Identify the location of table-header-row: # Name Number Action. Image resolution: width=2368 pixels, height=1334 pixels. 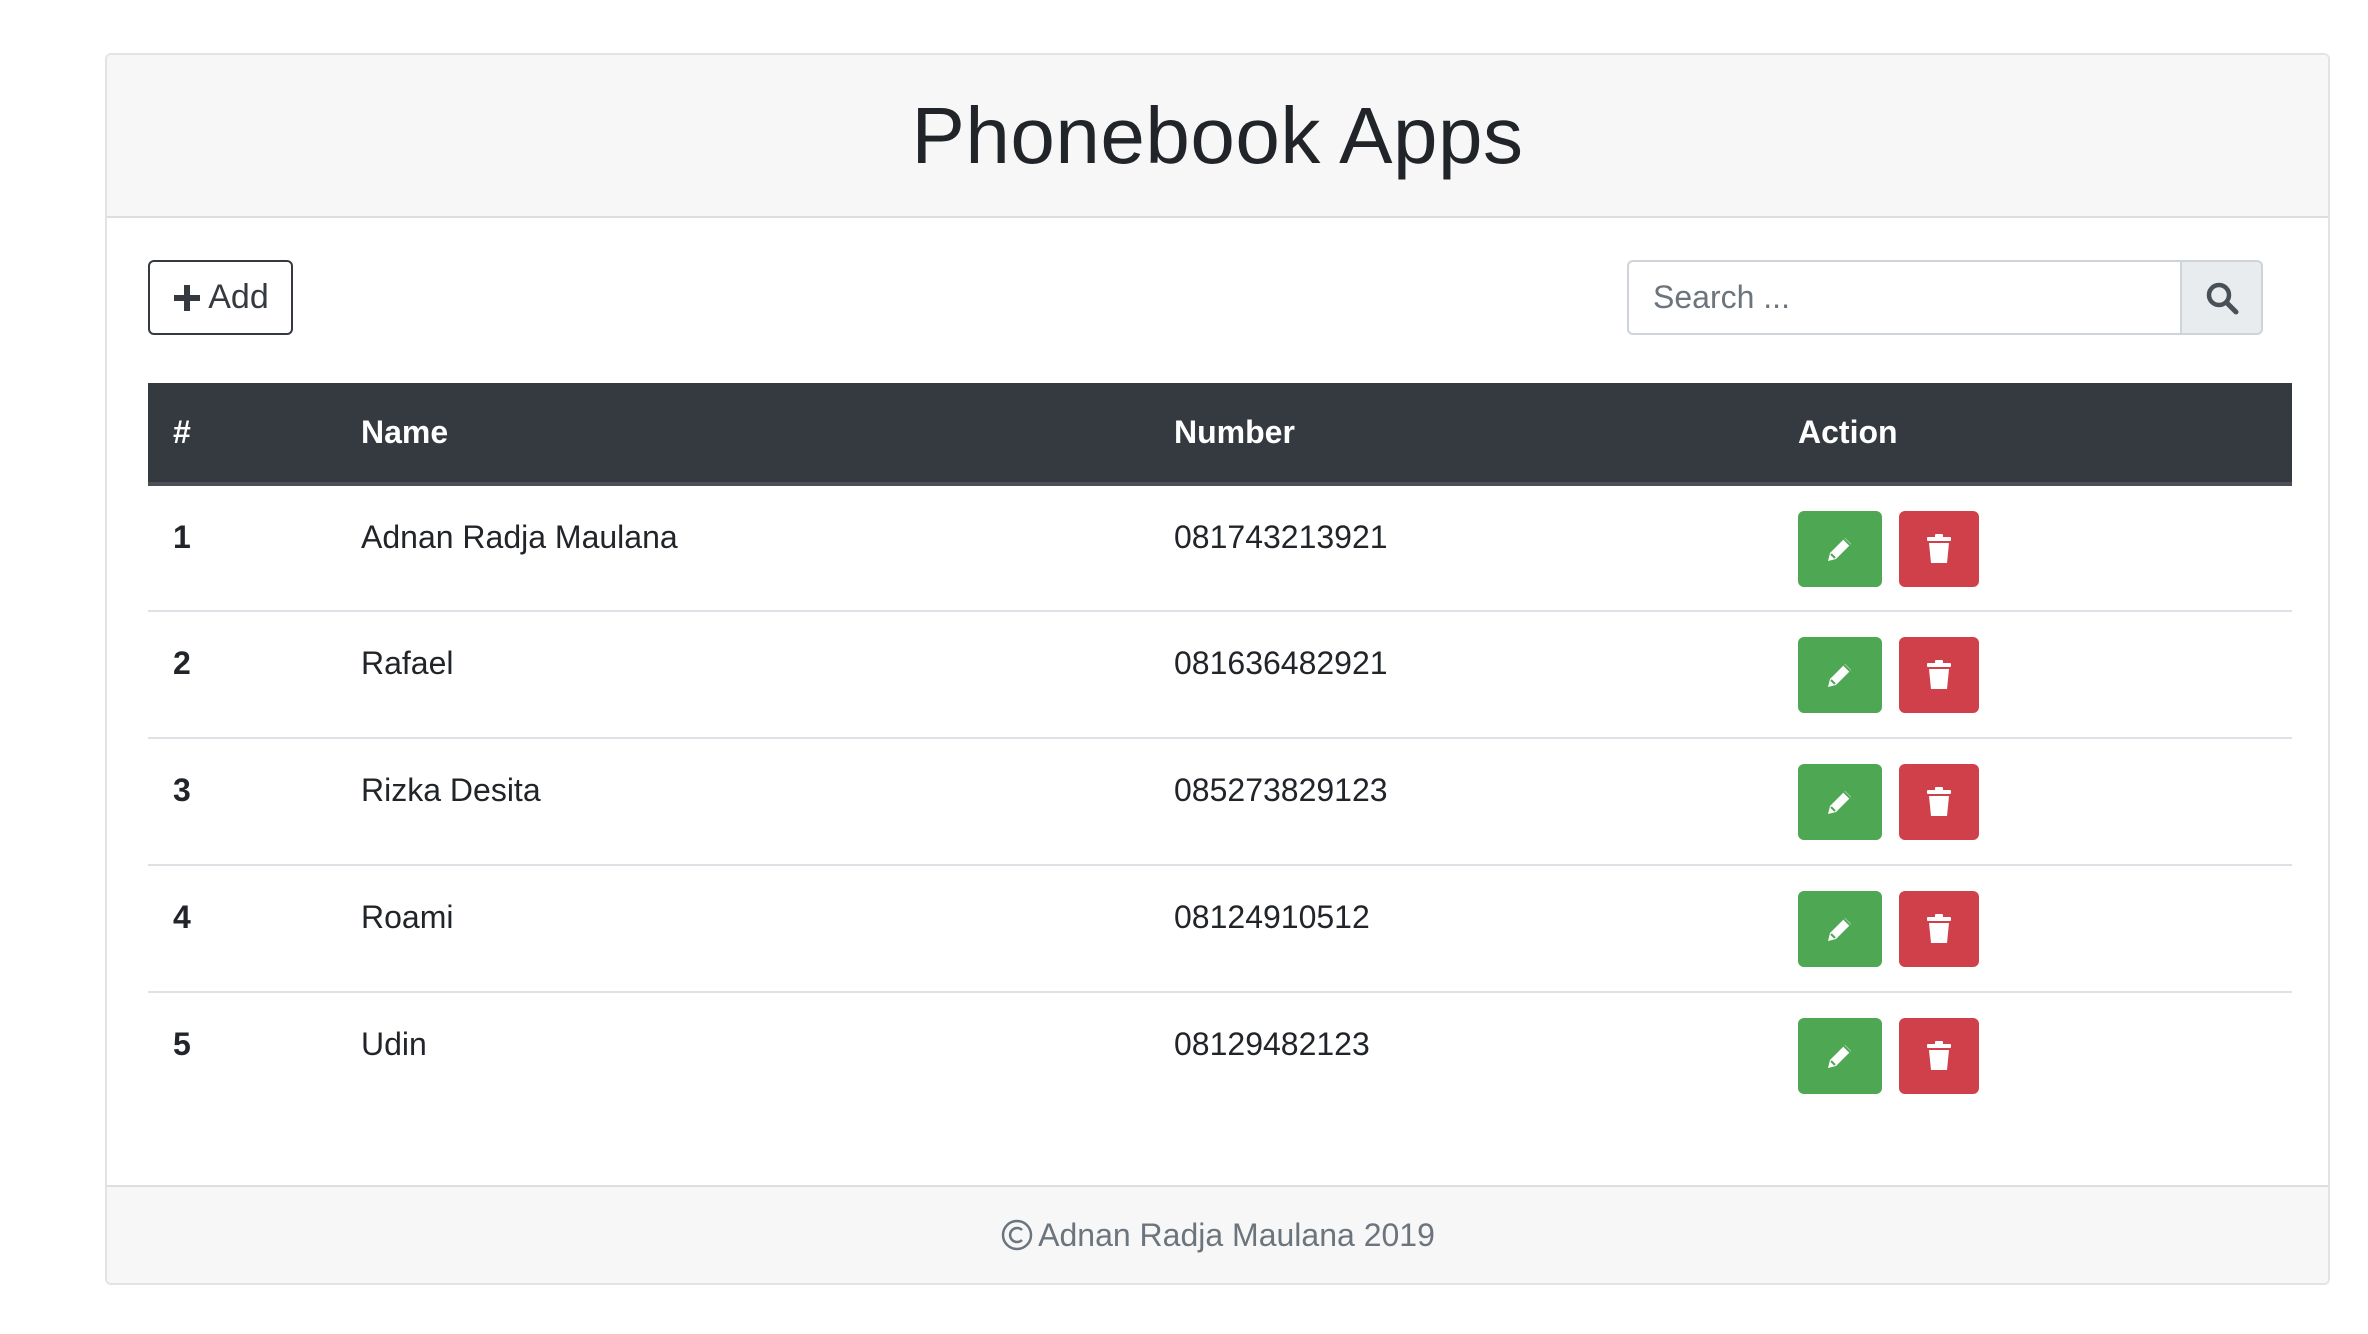
(1220, 434).